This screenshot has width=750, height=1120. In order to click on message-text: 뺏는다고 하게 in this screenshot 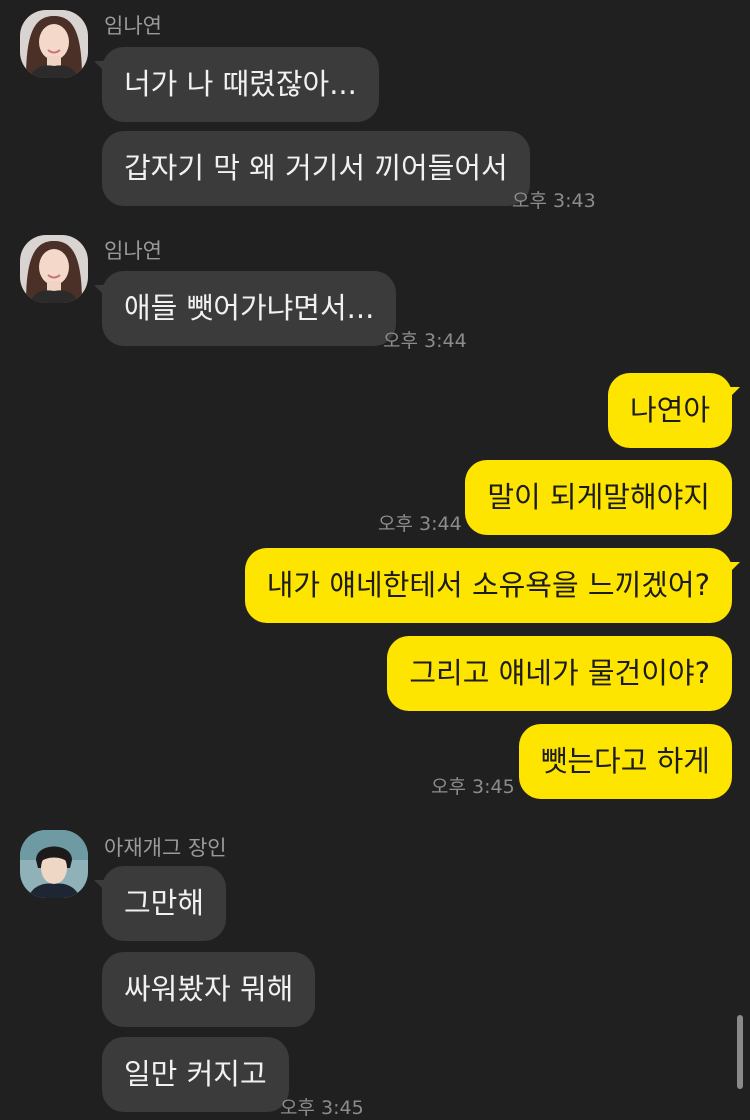, I will do `click(625, 761)`.